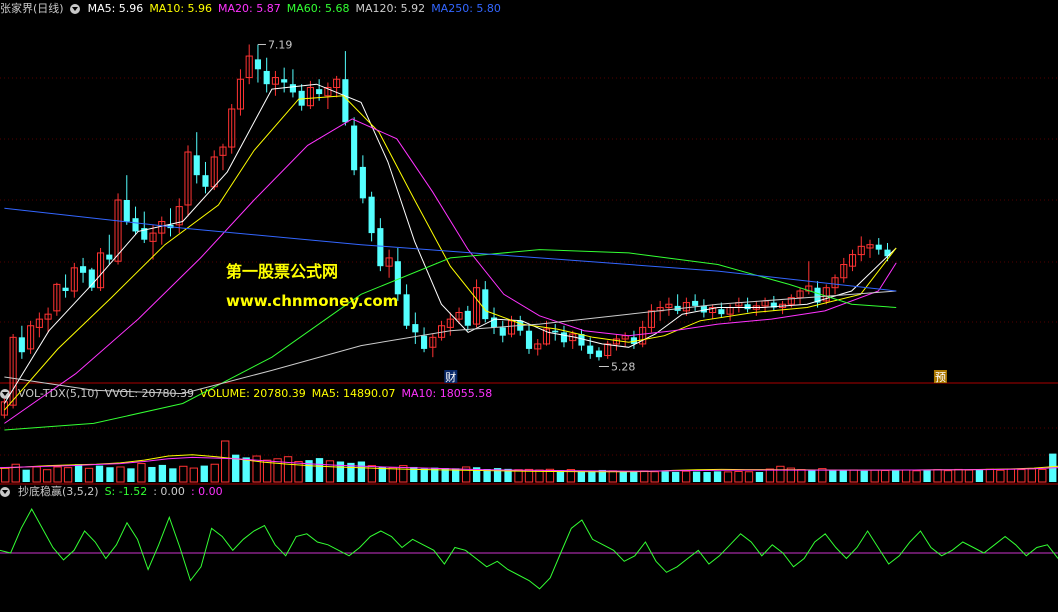 The width and height of the screenshot is (1058, 612). What do you see at coordinates (940, 377) in the screenshot?
I see `yu-marker: 预` at bounding box center [940, 377].